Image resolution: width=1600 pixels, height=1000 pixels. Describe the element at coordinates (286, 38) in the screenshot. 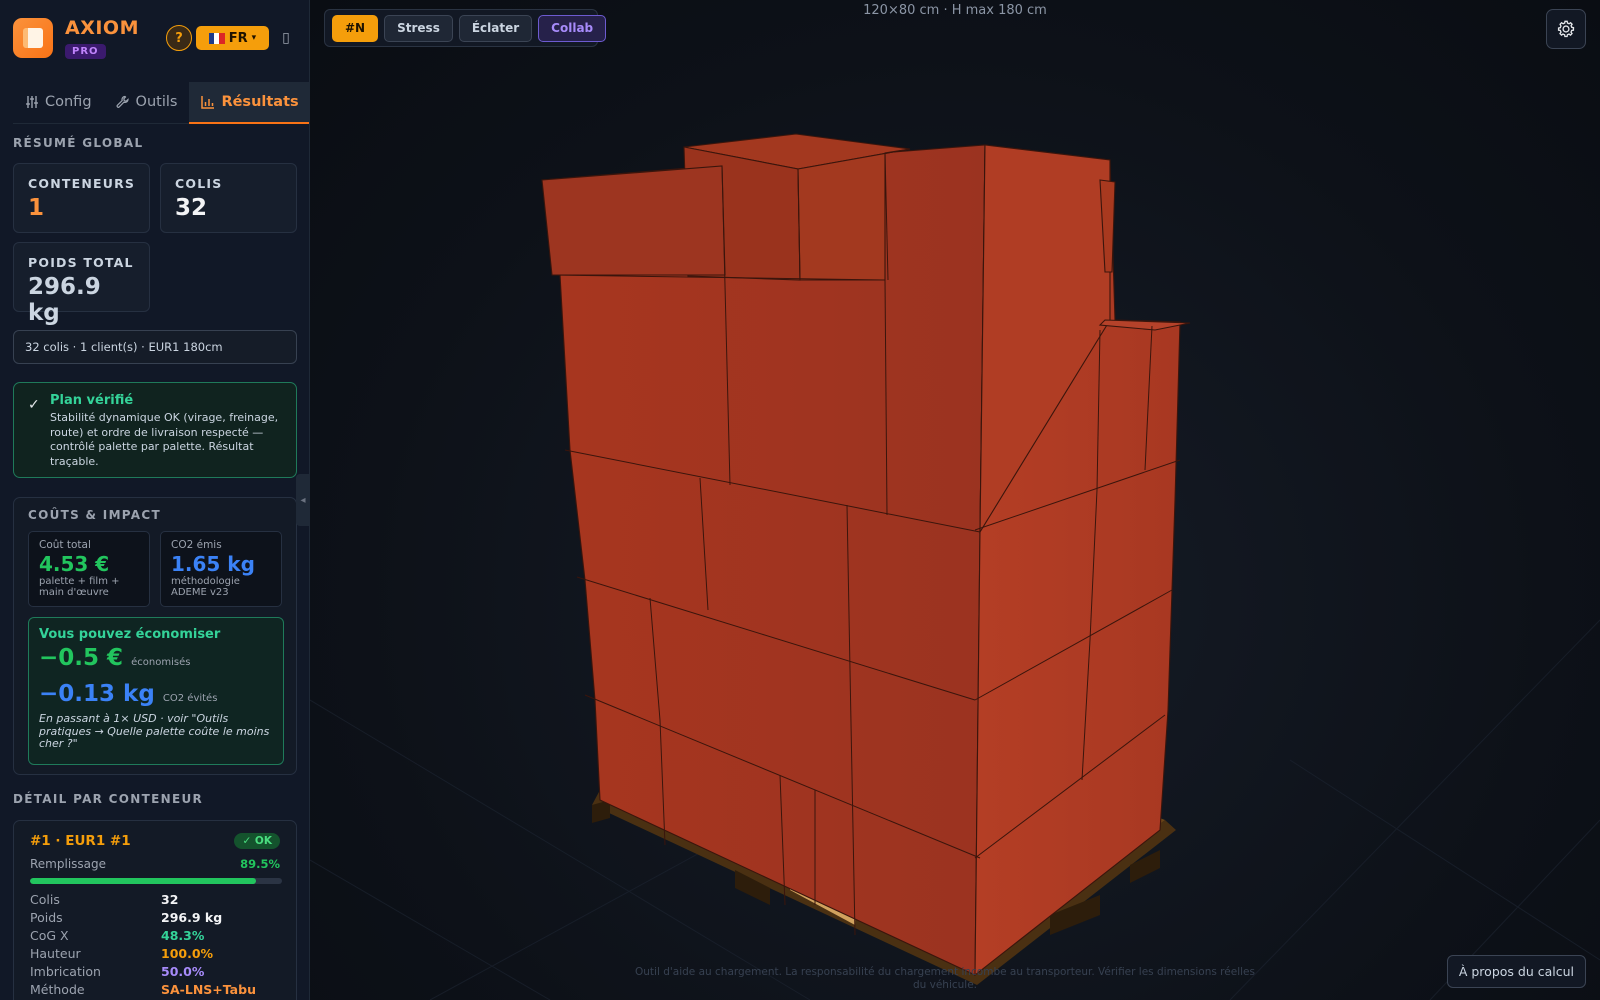

I see `more-icon: ▯` at that location.